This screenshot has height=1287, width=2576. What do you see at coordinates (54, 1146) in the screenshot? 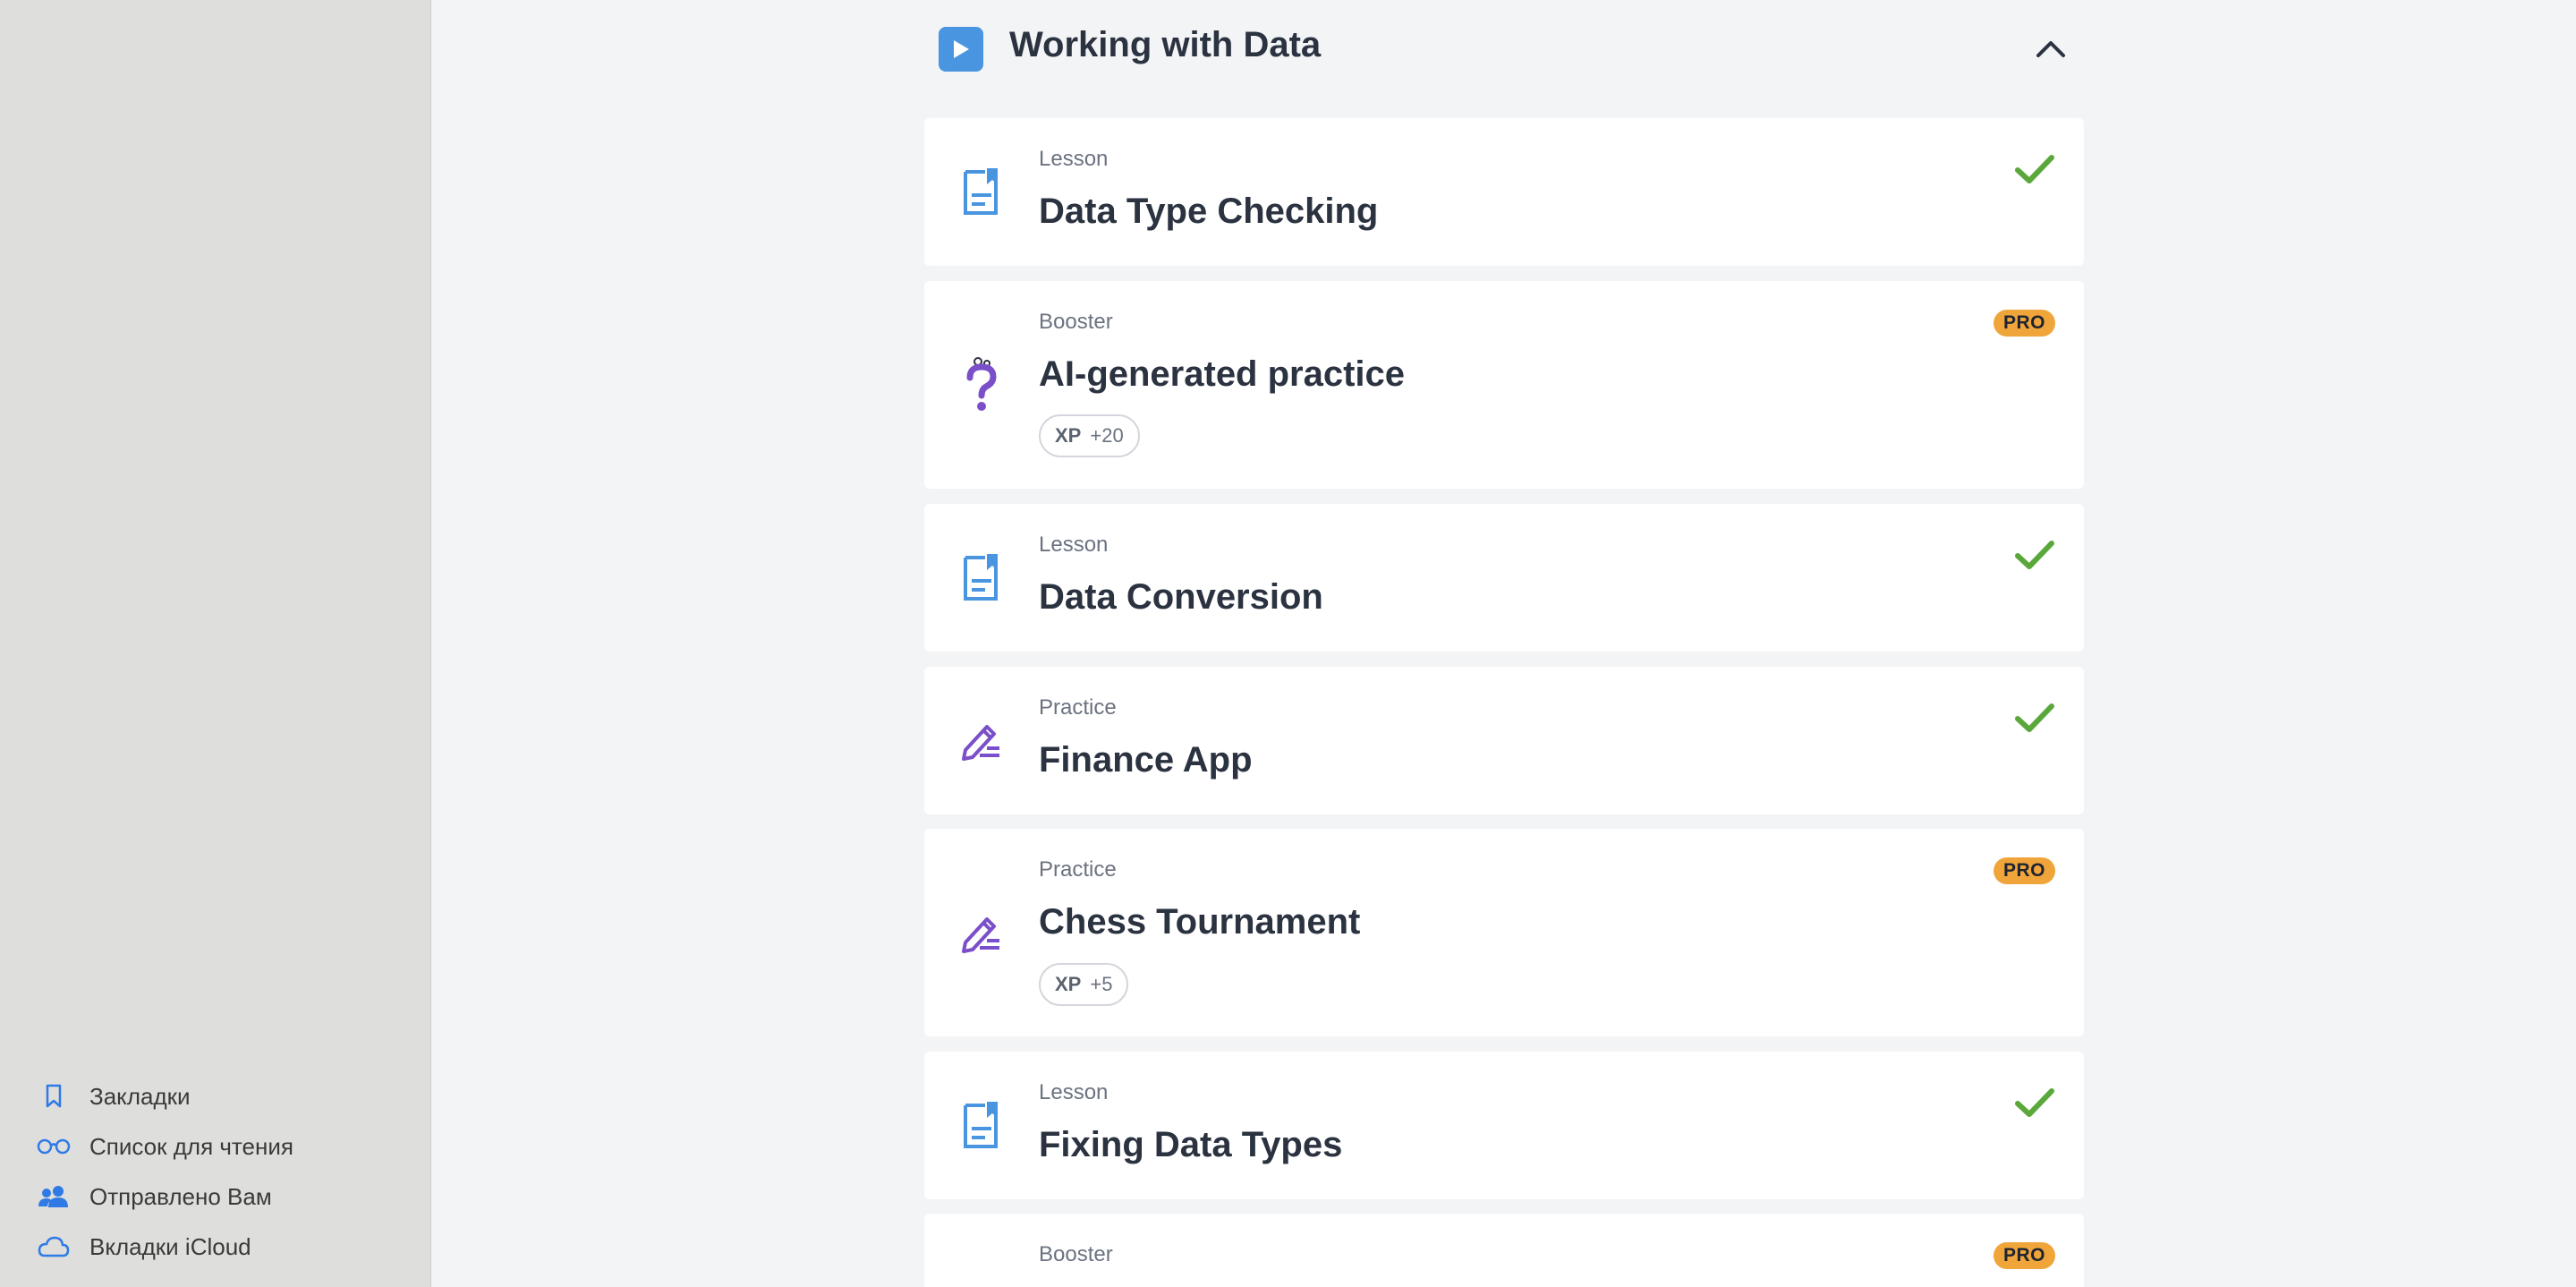
I see `reading-list-icon` at bounding box center [54, 1146].